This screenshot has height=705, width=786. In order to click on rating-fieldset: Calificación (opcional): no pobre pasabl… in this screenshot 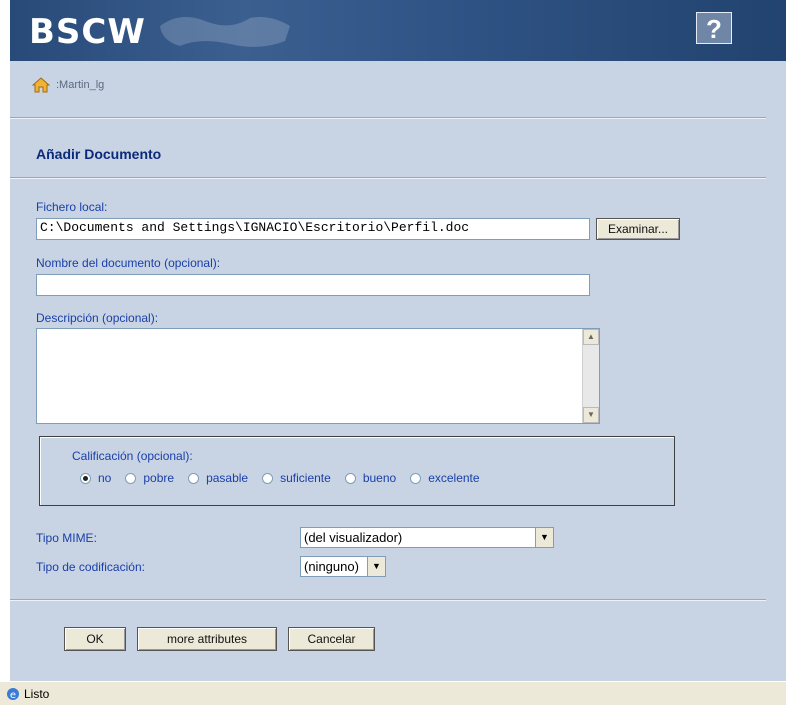, I will do `click(357, 471)`.